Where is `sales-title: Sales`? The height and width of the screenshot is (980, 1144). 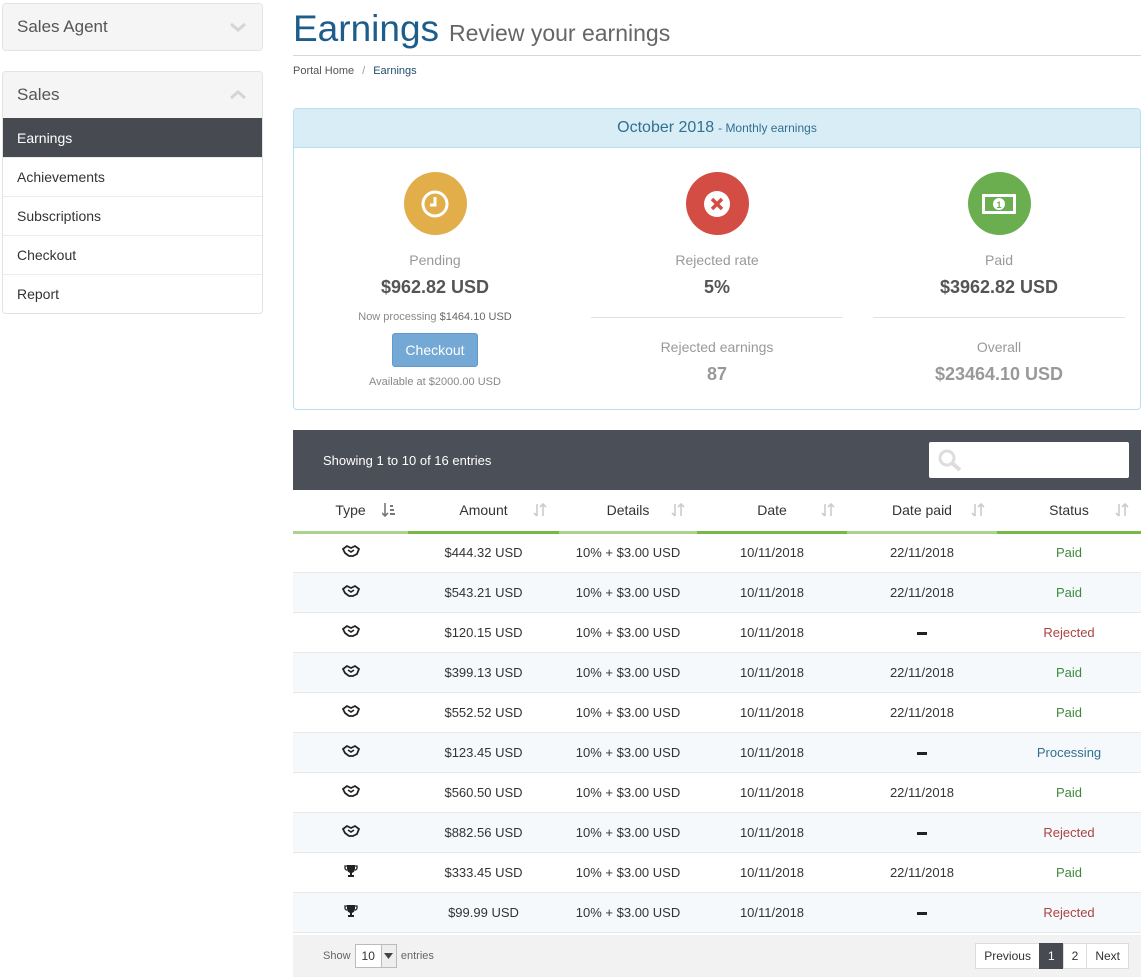 sales-title: Sales is located at coordinates (38, 94).